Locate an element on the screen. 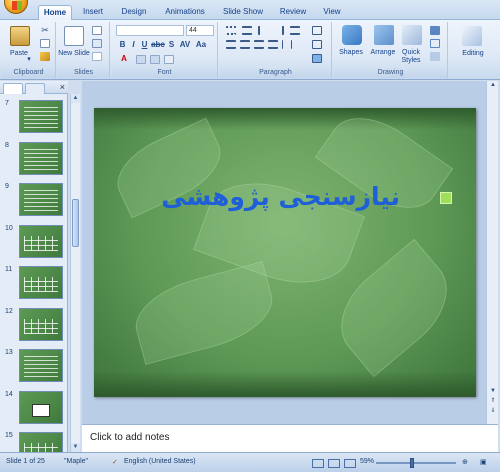 The width and height of the screenshot is (500, 472). slide-thumbnail-list: 7 8 9 10 11 12 13 14 15 is located at coordinates (34, 273).